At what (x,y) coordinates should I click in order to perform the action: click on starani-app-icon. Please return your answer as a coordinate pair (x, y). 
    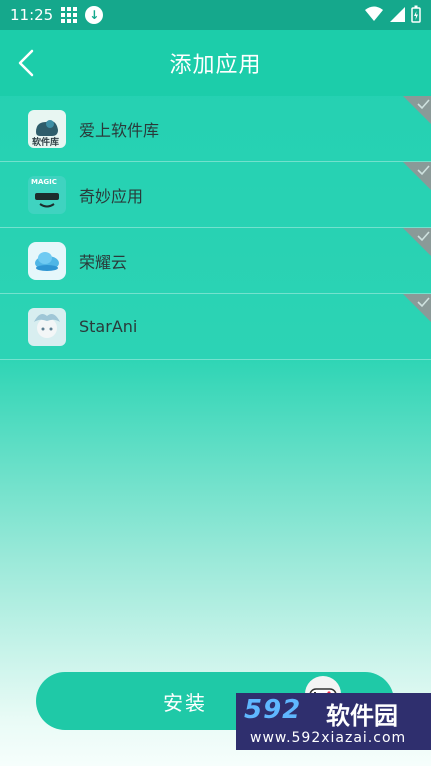
    Looking at the image, I should click on (47, 327).